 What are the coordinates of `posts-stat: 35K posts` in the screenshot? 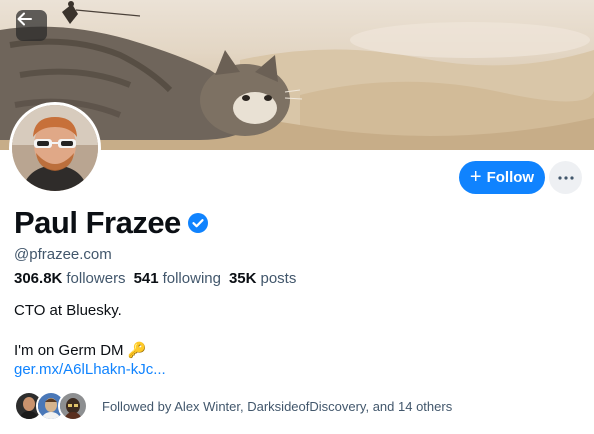 It's located at (262, 278).